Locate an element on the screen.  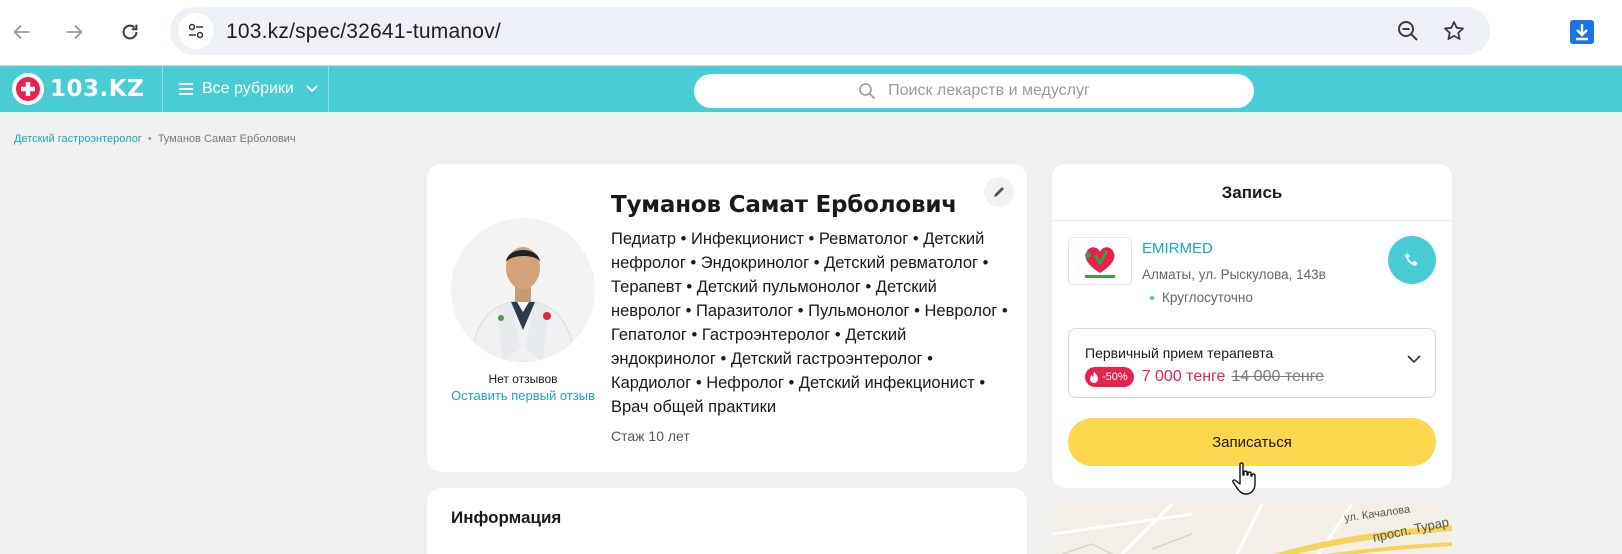
call-button is located at coordinates (1412, 260).